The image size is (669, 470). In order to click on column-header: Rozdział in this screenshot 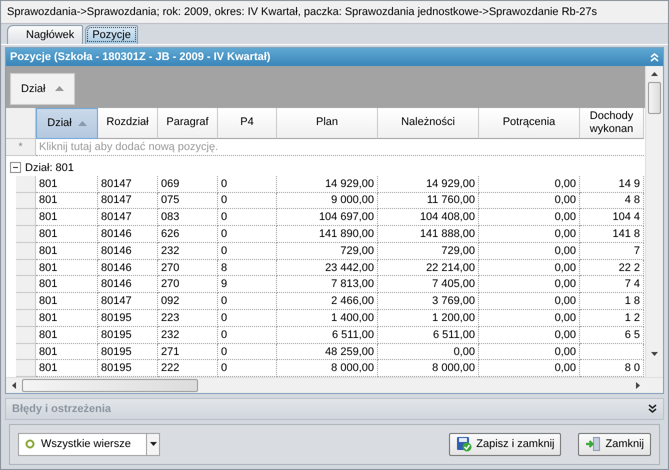, I will do `click(128, 124)`.